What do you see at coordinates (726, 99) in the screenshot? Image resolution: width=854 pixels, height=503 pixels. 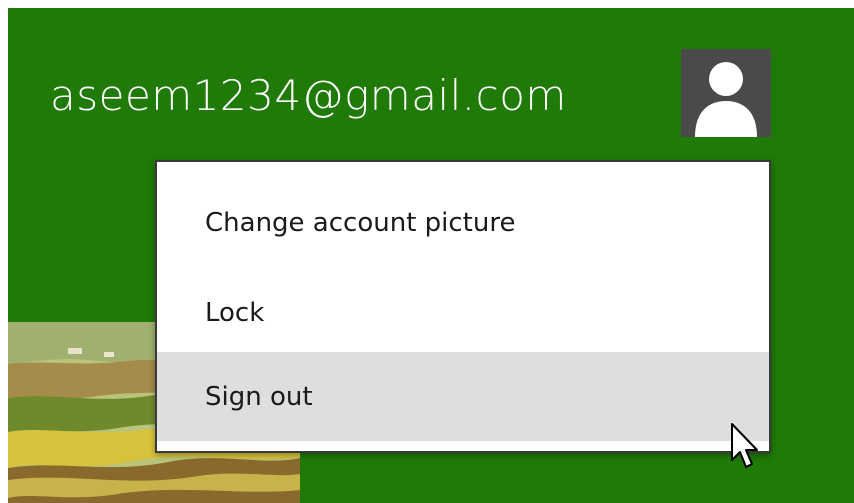 I see `user-silhouette-icon` at bounding box center [726, 99].